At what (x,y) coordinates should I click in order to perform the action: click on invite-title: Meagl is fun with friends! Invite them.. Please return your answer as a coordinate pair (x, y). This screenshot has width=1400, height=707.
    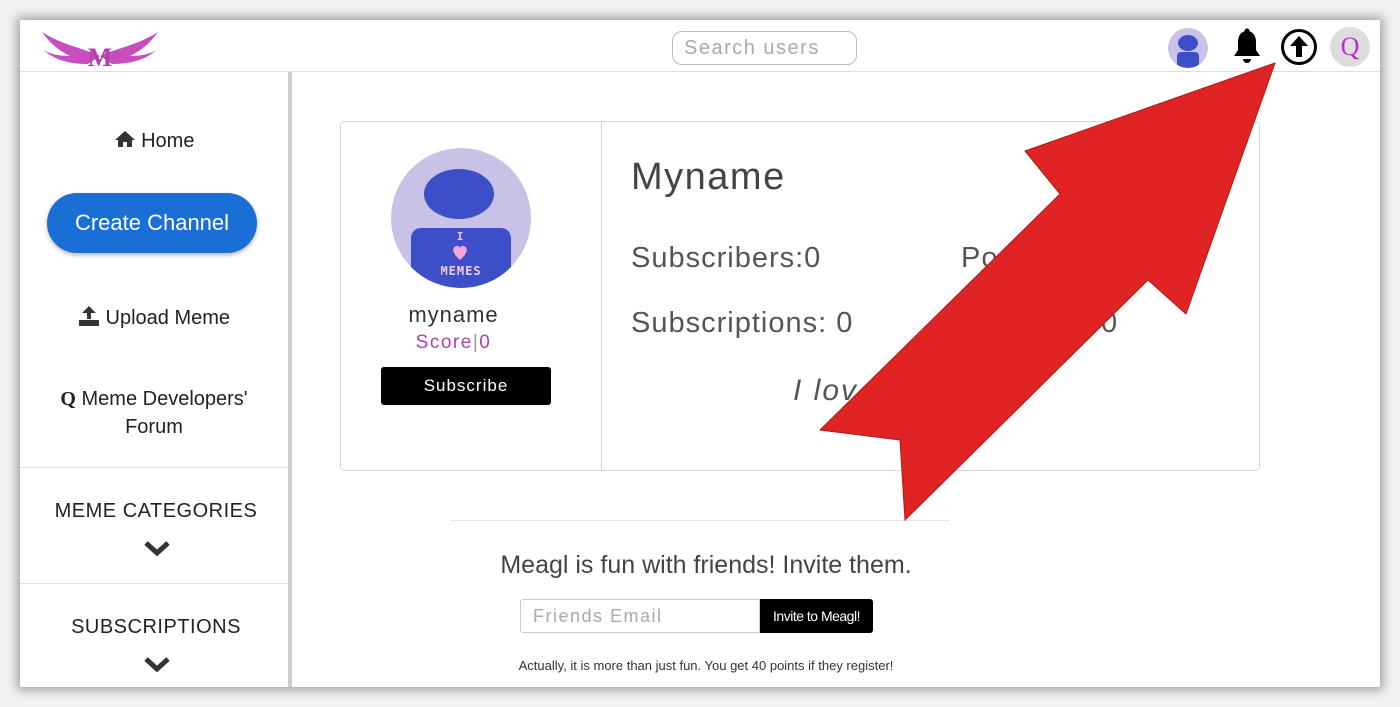
    Looking at the image, I should click on (706, 565).